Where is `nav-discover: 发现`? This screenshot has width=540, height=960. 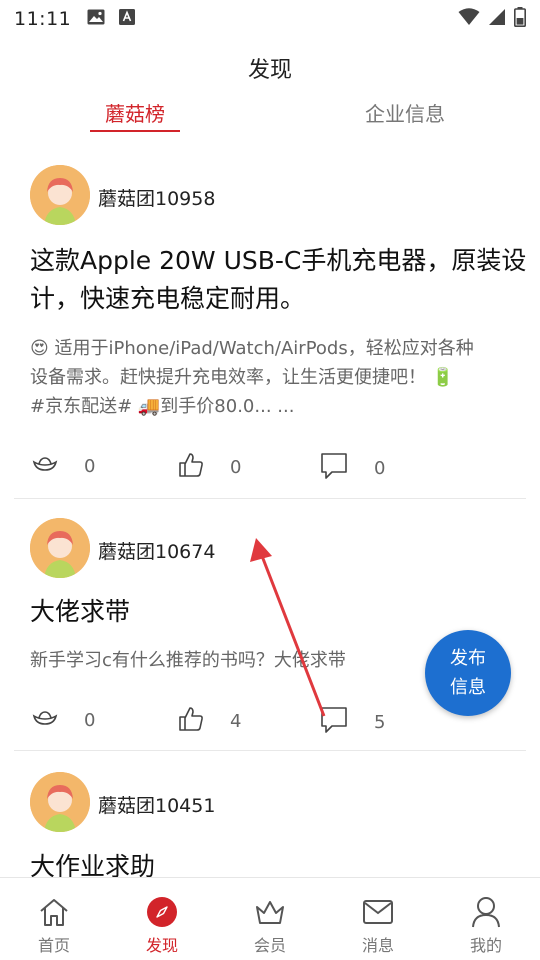 nav-discover: 发现 is located at coordinates (162, 919).